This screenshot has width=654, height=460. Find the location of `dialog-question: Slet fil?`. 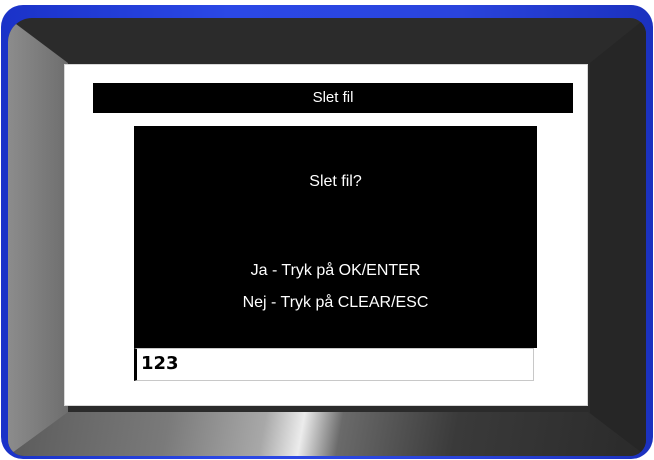

dialog-question: Slet fil? is located at coordinates (335, 181).